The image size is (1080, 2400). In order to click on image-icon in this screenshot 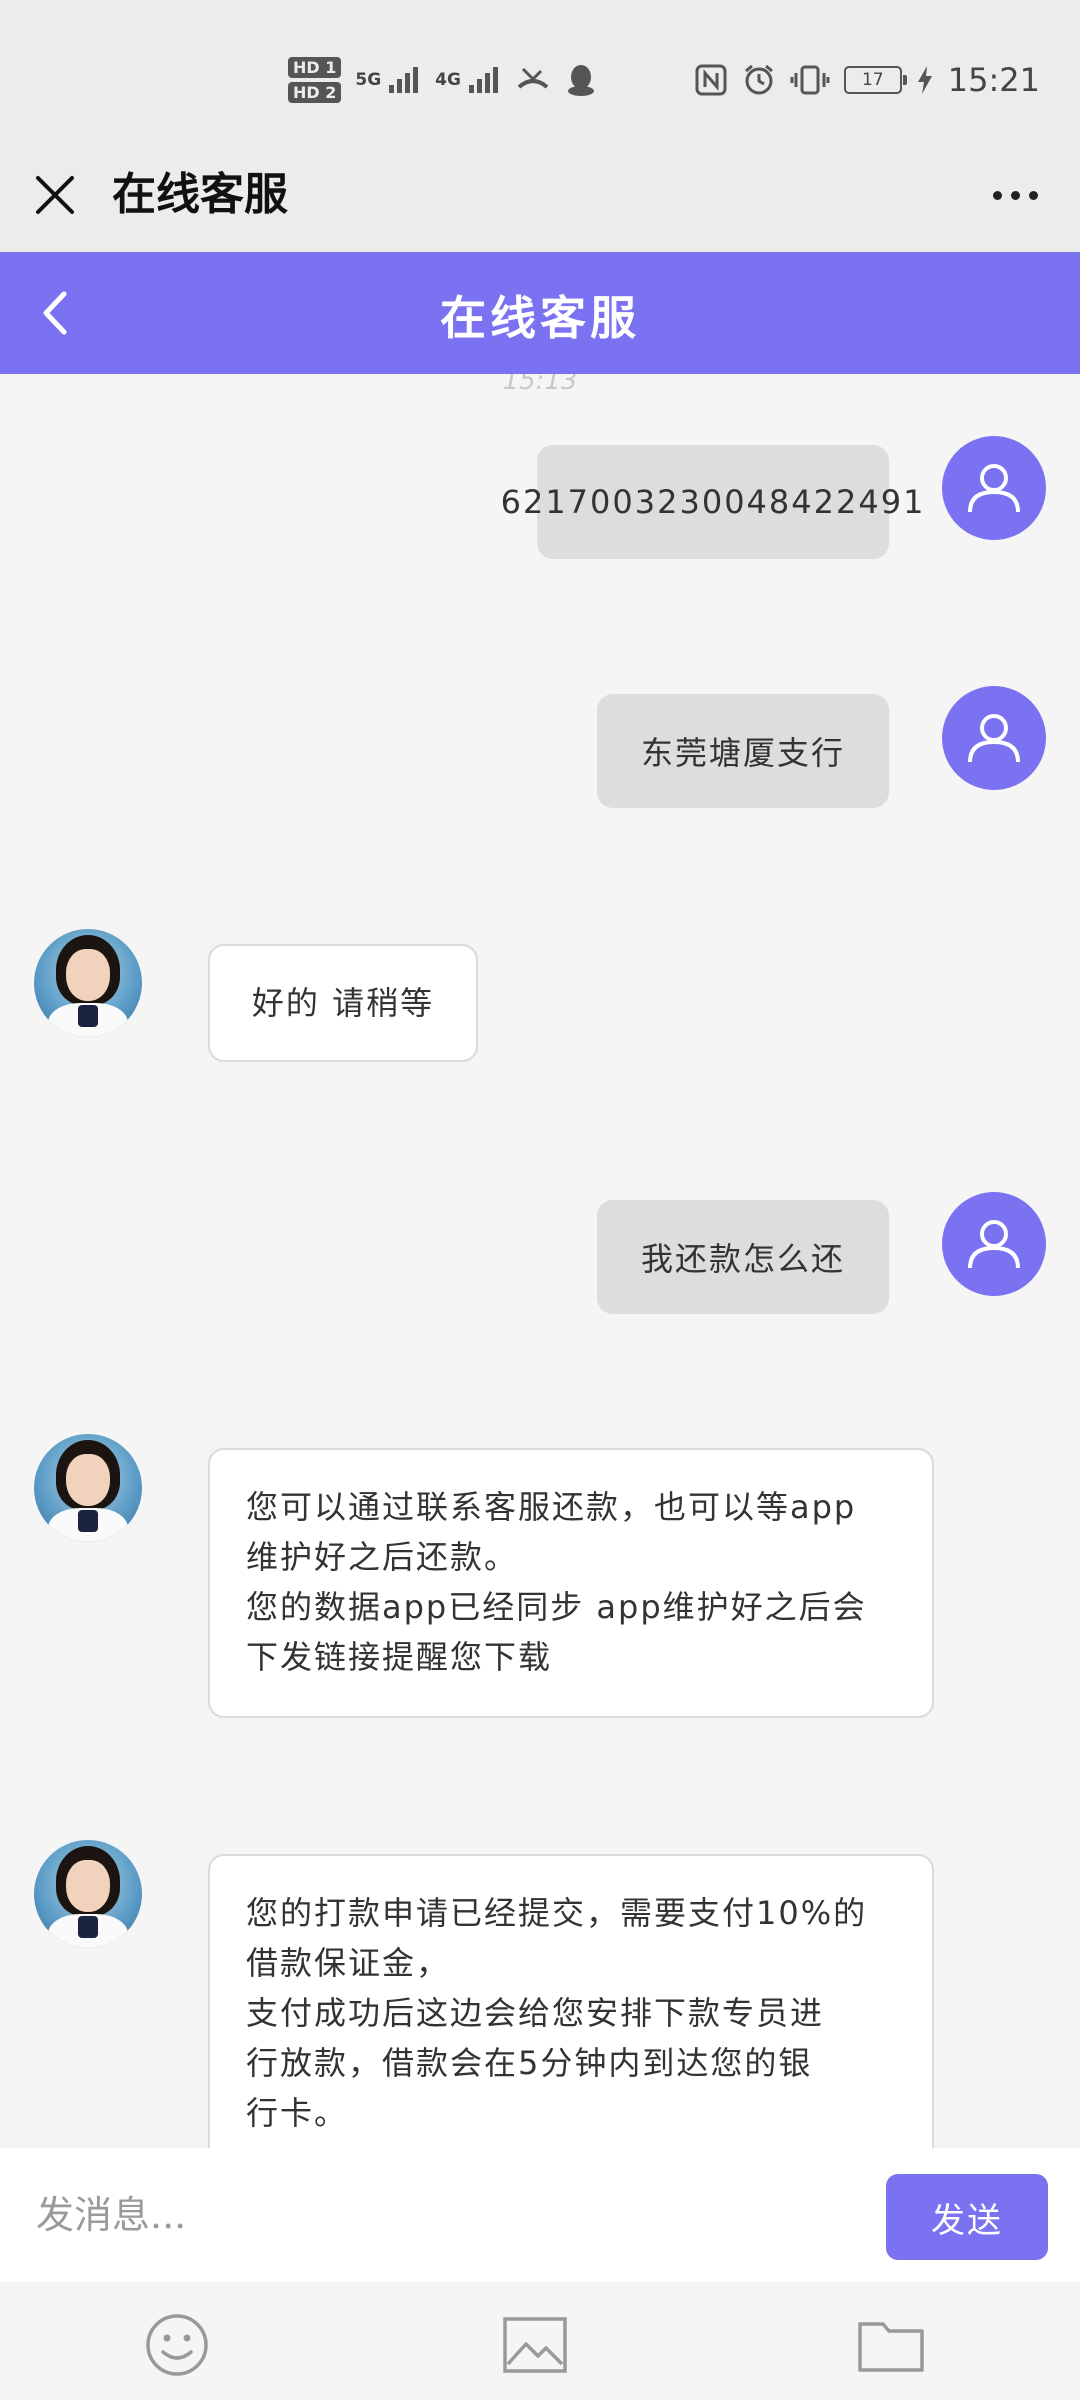, I will do `click(535, 2345)`.